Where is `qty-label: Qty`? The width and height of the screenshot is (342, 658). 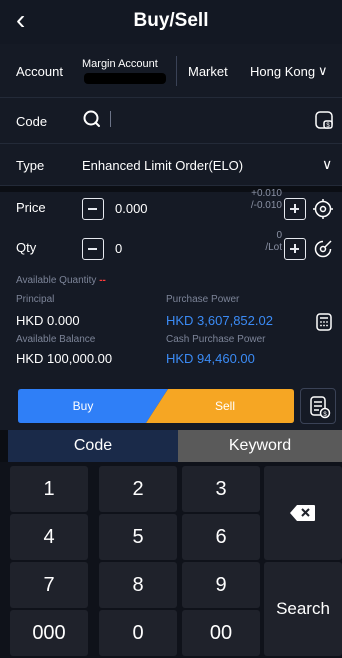 qty-label: Qty is located at coordinates (26, 247).